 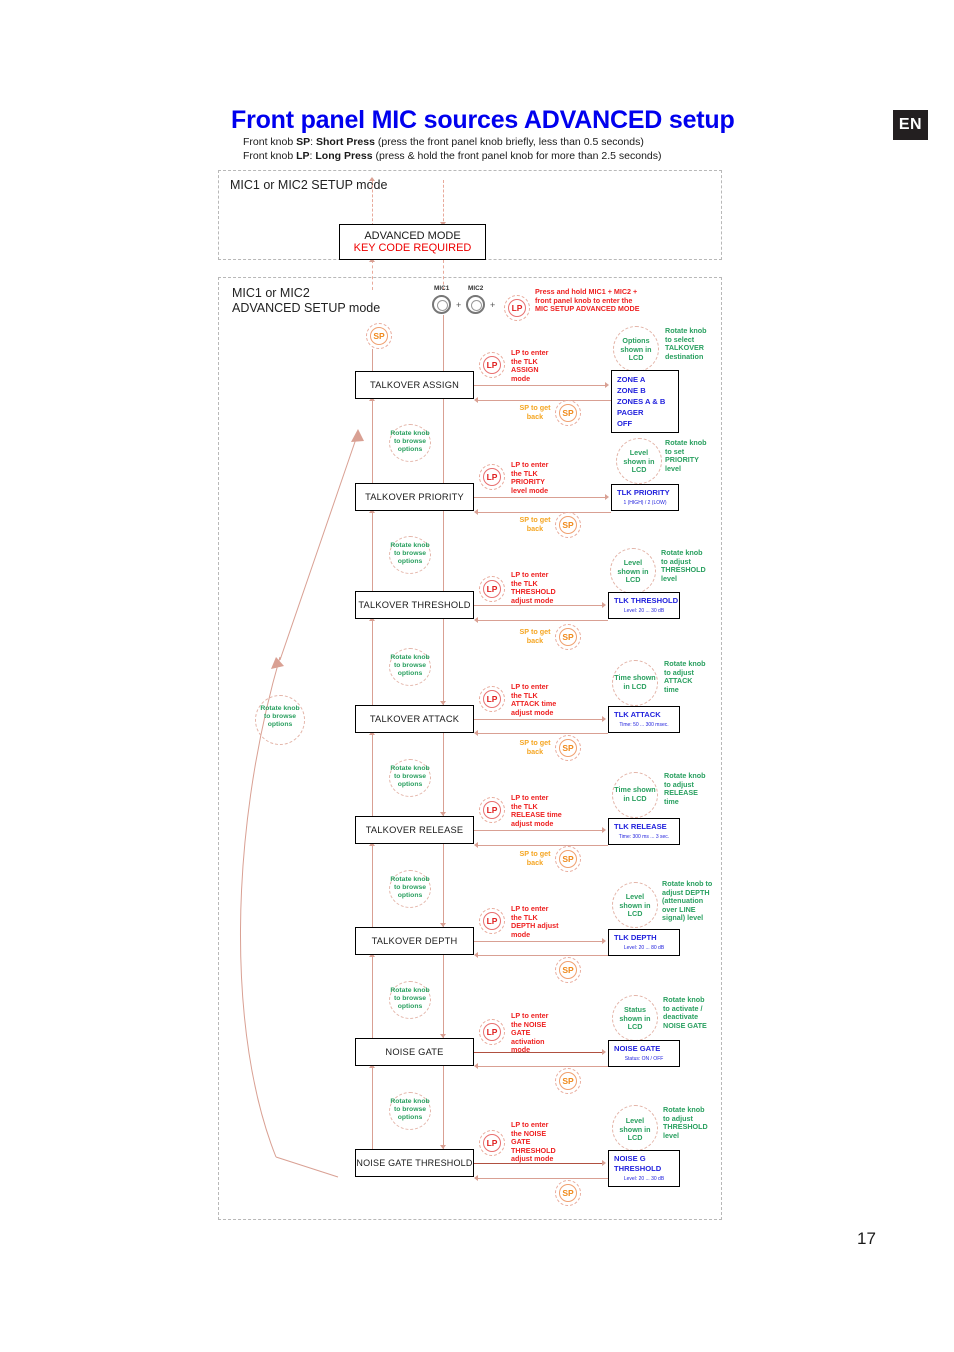 I want to click on value-title: NOISE GATE, so click(x=637, y=1048).